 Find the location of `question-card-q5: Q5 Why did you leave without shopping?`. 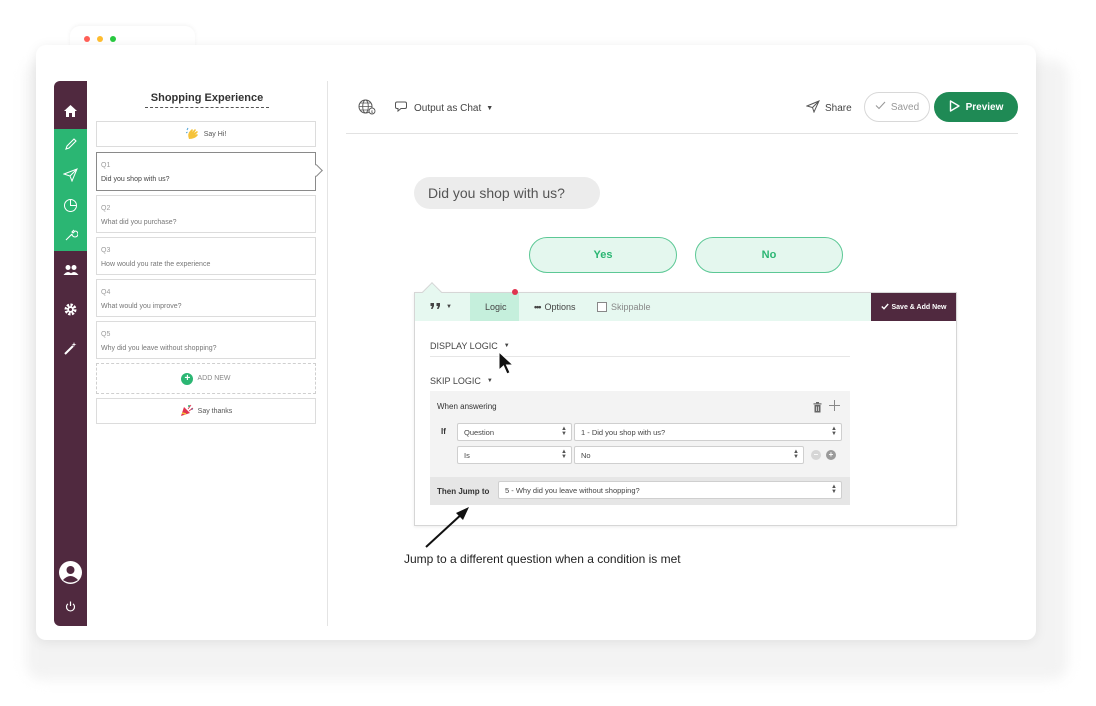

question-card-q5: Q5 Why did you leave without shopping? is located at coordinates (206, 340).